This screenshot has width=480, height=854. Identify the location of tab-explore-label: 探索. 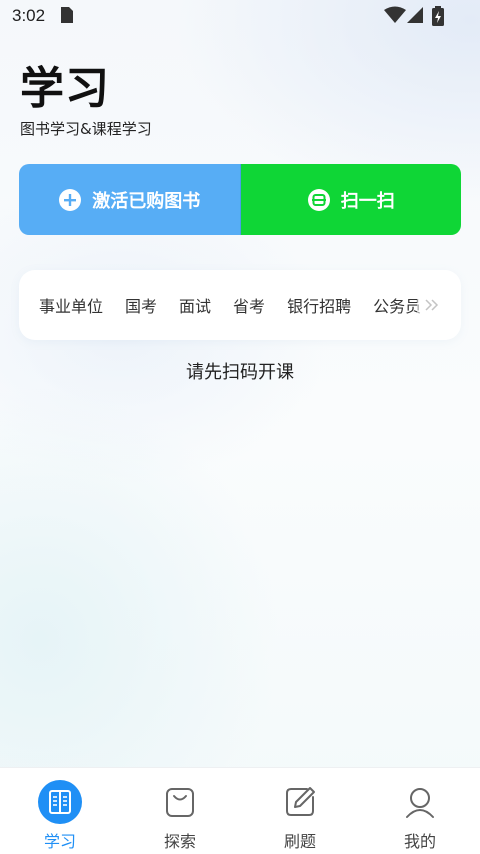
(179, 841).